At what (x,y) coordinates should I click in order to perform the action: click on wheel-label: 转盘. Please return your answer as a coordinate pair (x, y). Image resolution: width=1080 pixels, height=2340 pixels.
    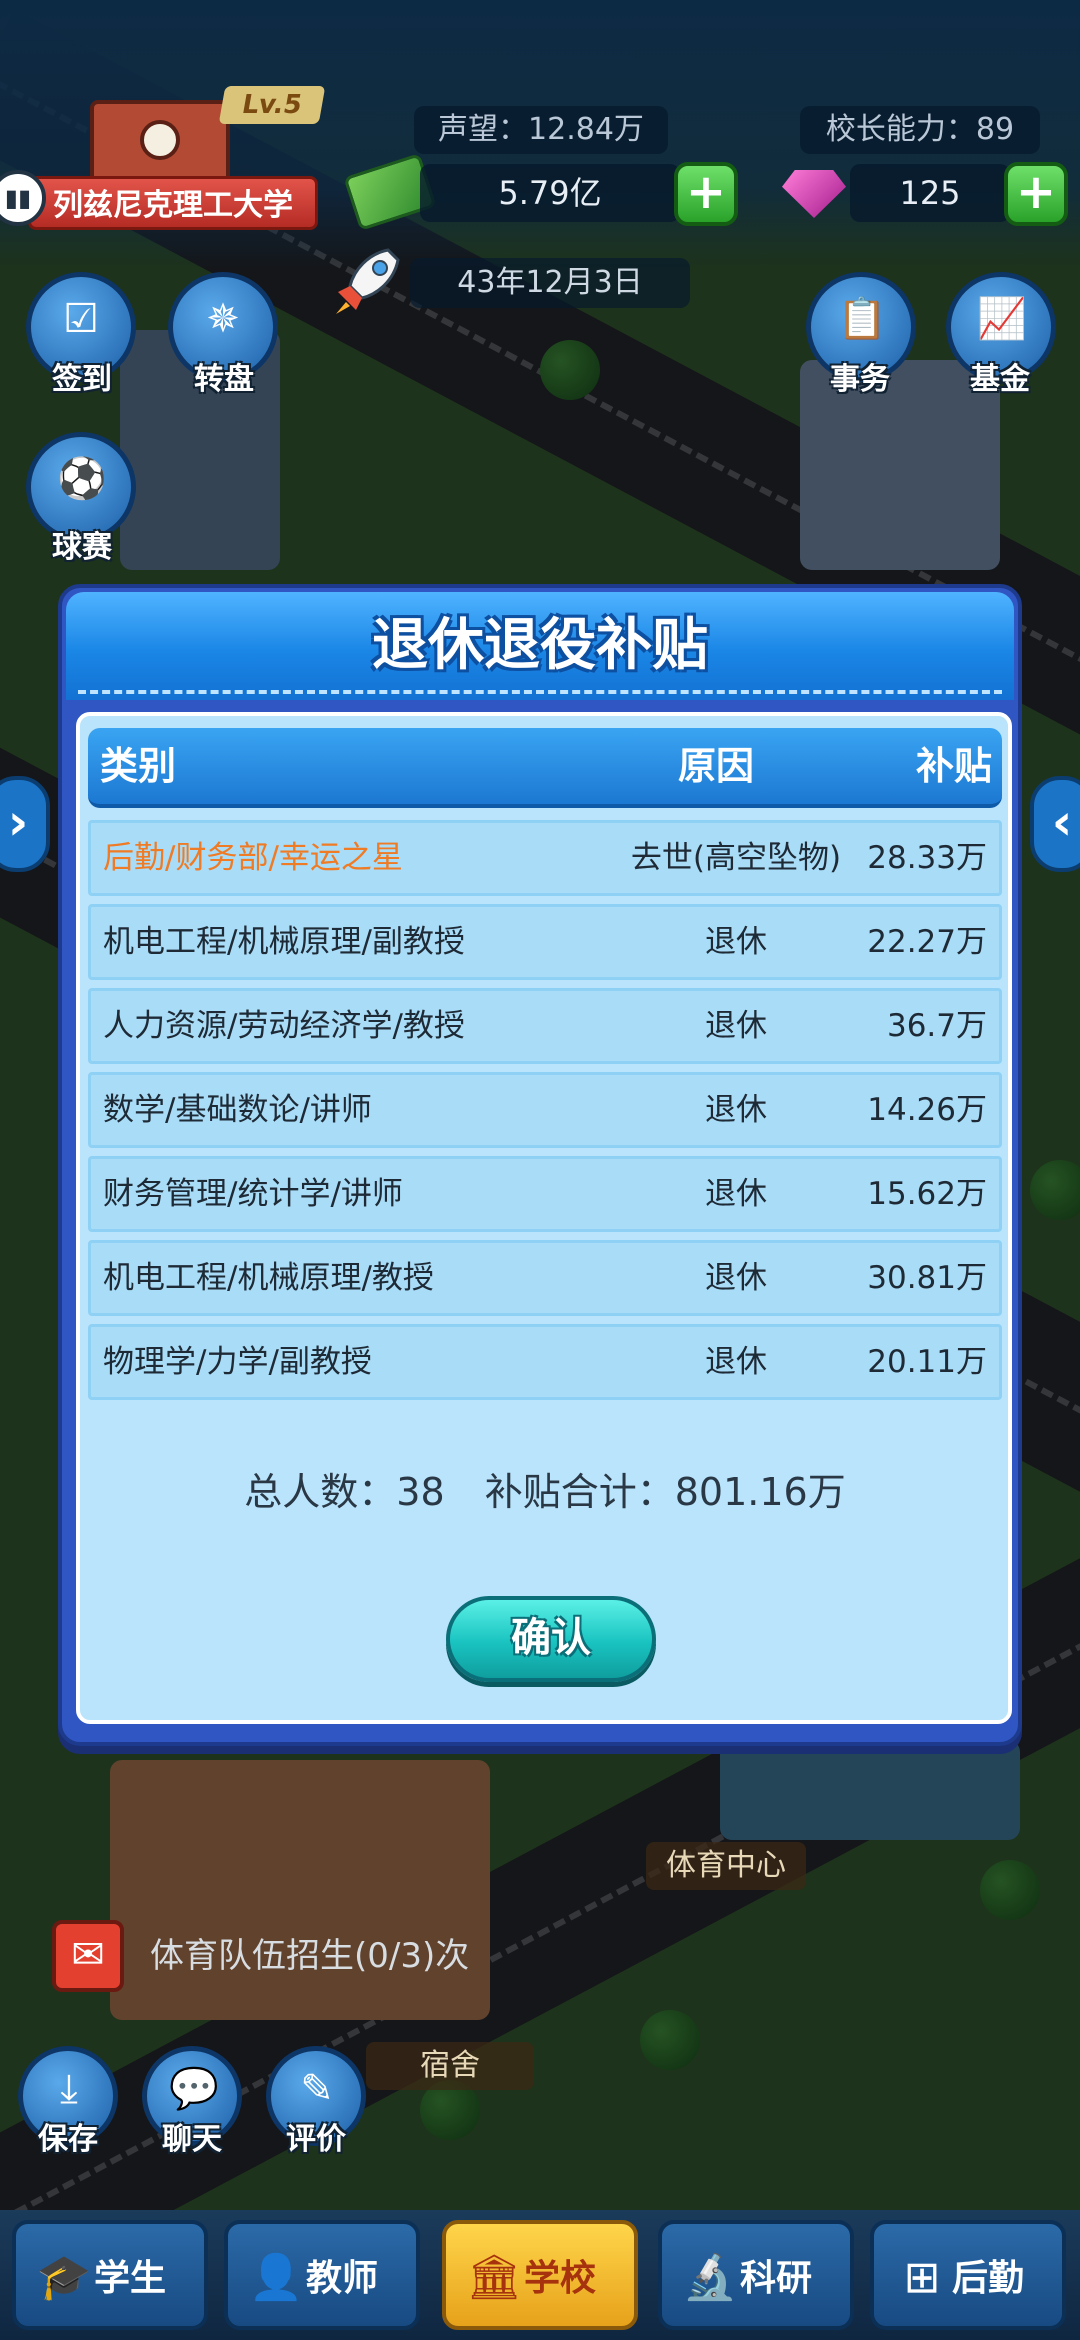
    Looking at the image, I should click on (224, 379).